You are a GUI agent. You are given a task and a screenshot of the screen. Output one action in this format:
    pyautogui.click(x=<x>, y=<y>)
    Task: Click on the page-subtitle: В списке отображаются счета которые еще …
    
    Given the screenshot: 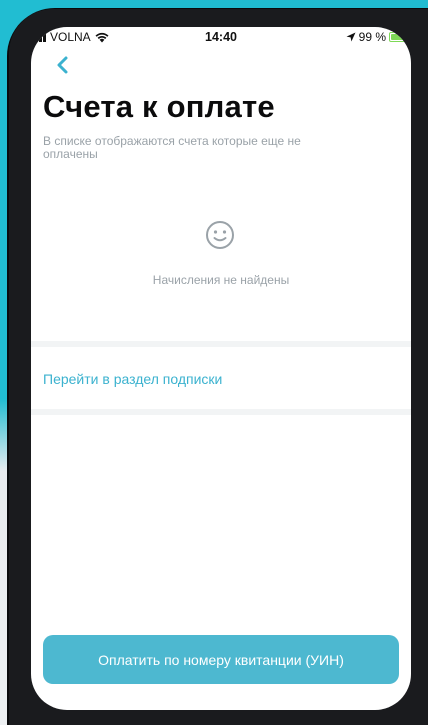 What is the action you would take?
    pyautogui.click(x=172, y=147)
    